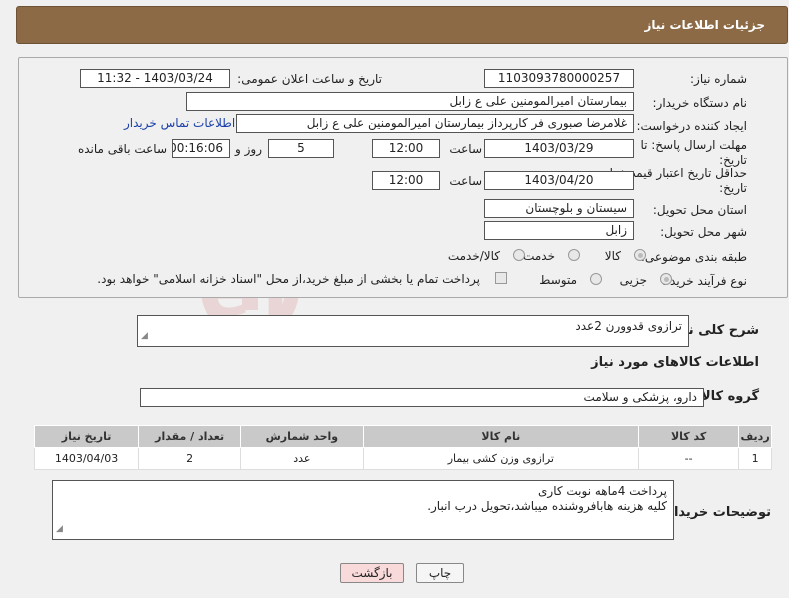  I want to click on need-number-label: شماره نیاز:, so click(718, 79).